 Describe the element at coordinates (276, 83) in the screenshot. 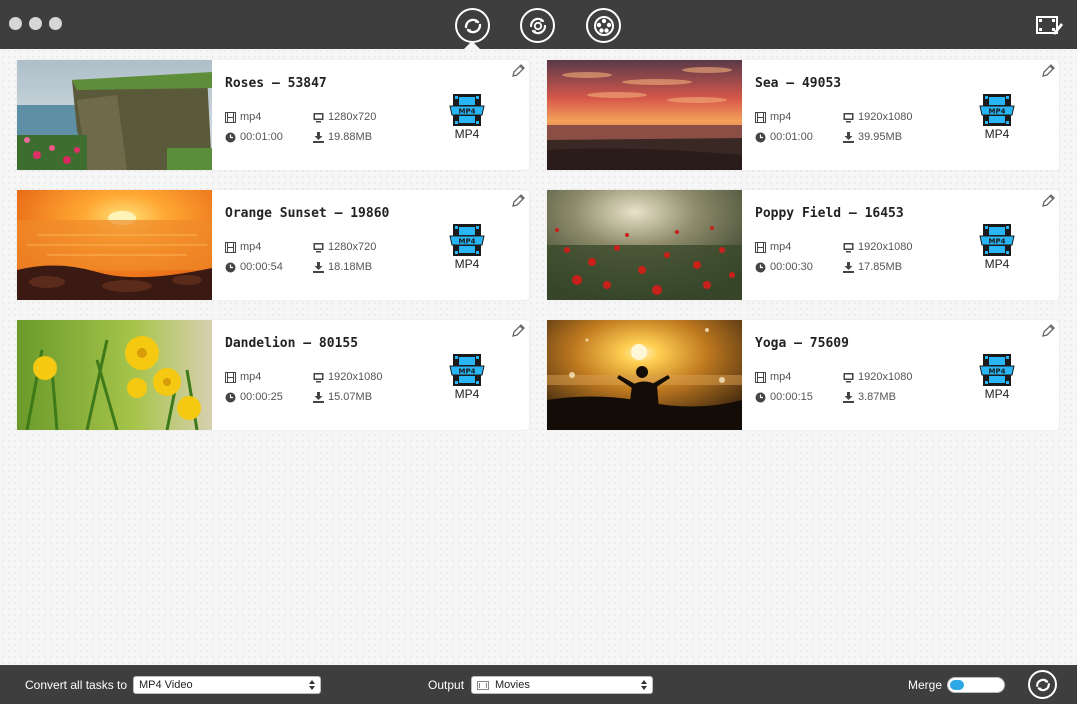

I see `task-title: Roses – 53847` at that location.